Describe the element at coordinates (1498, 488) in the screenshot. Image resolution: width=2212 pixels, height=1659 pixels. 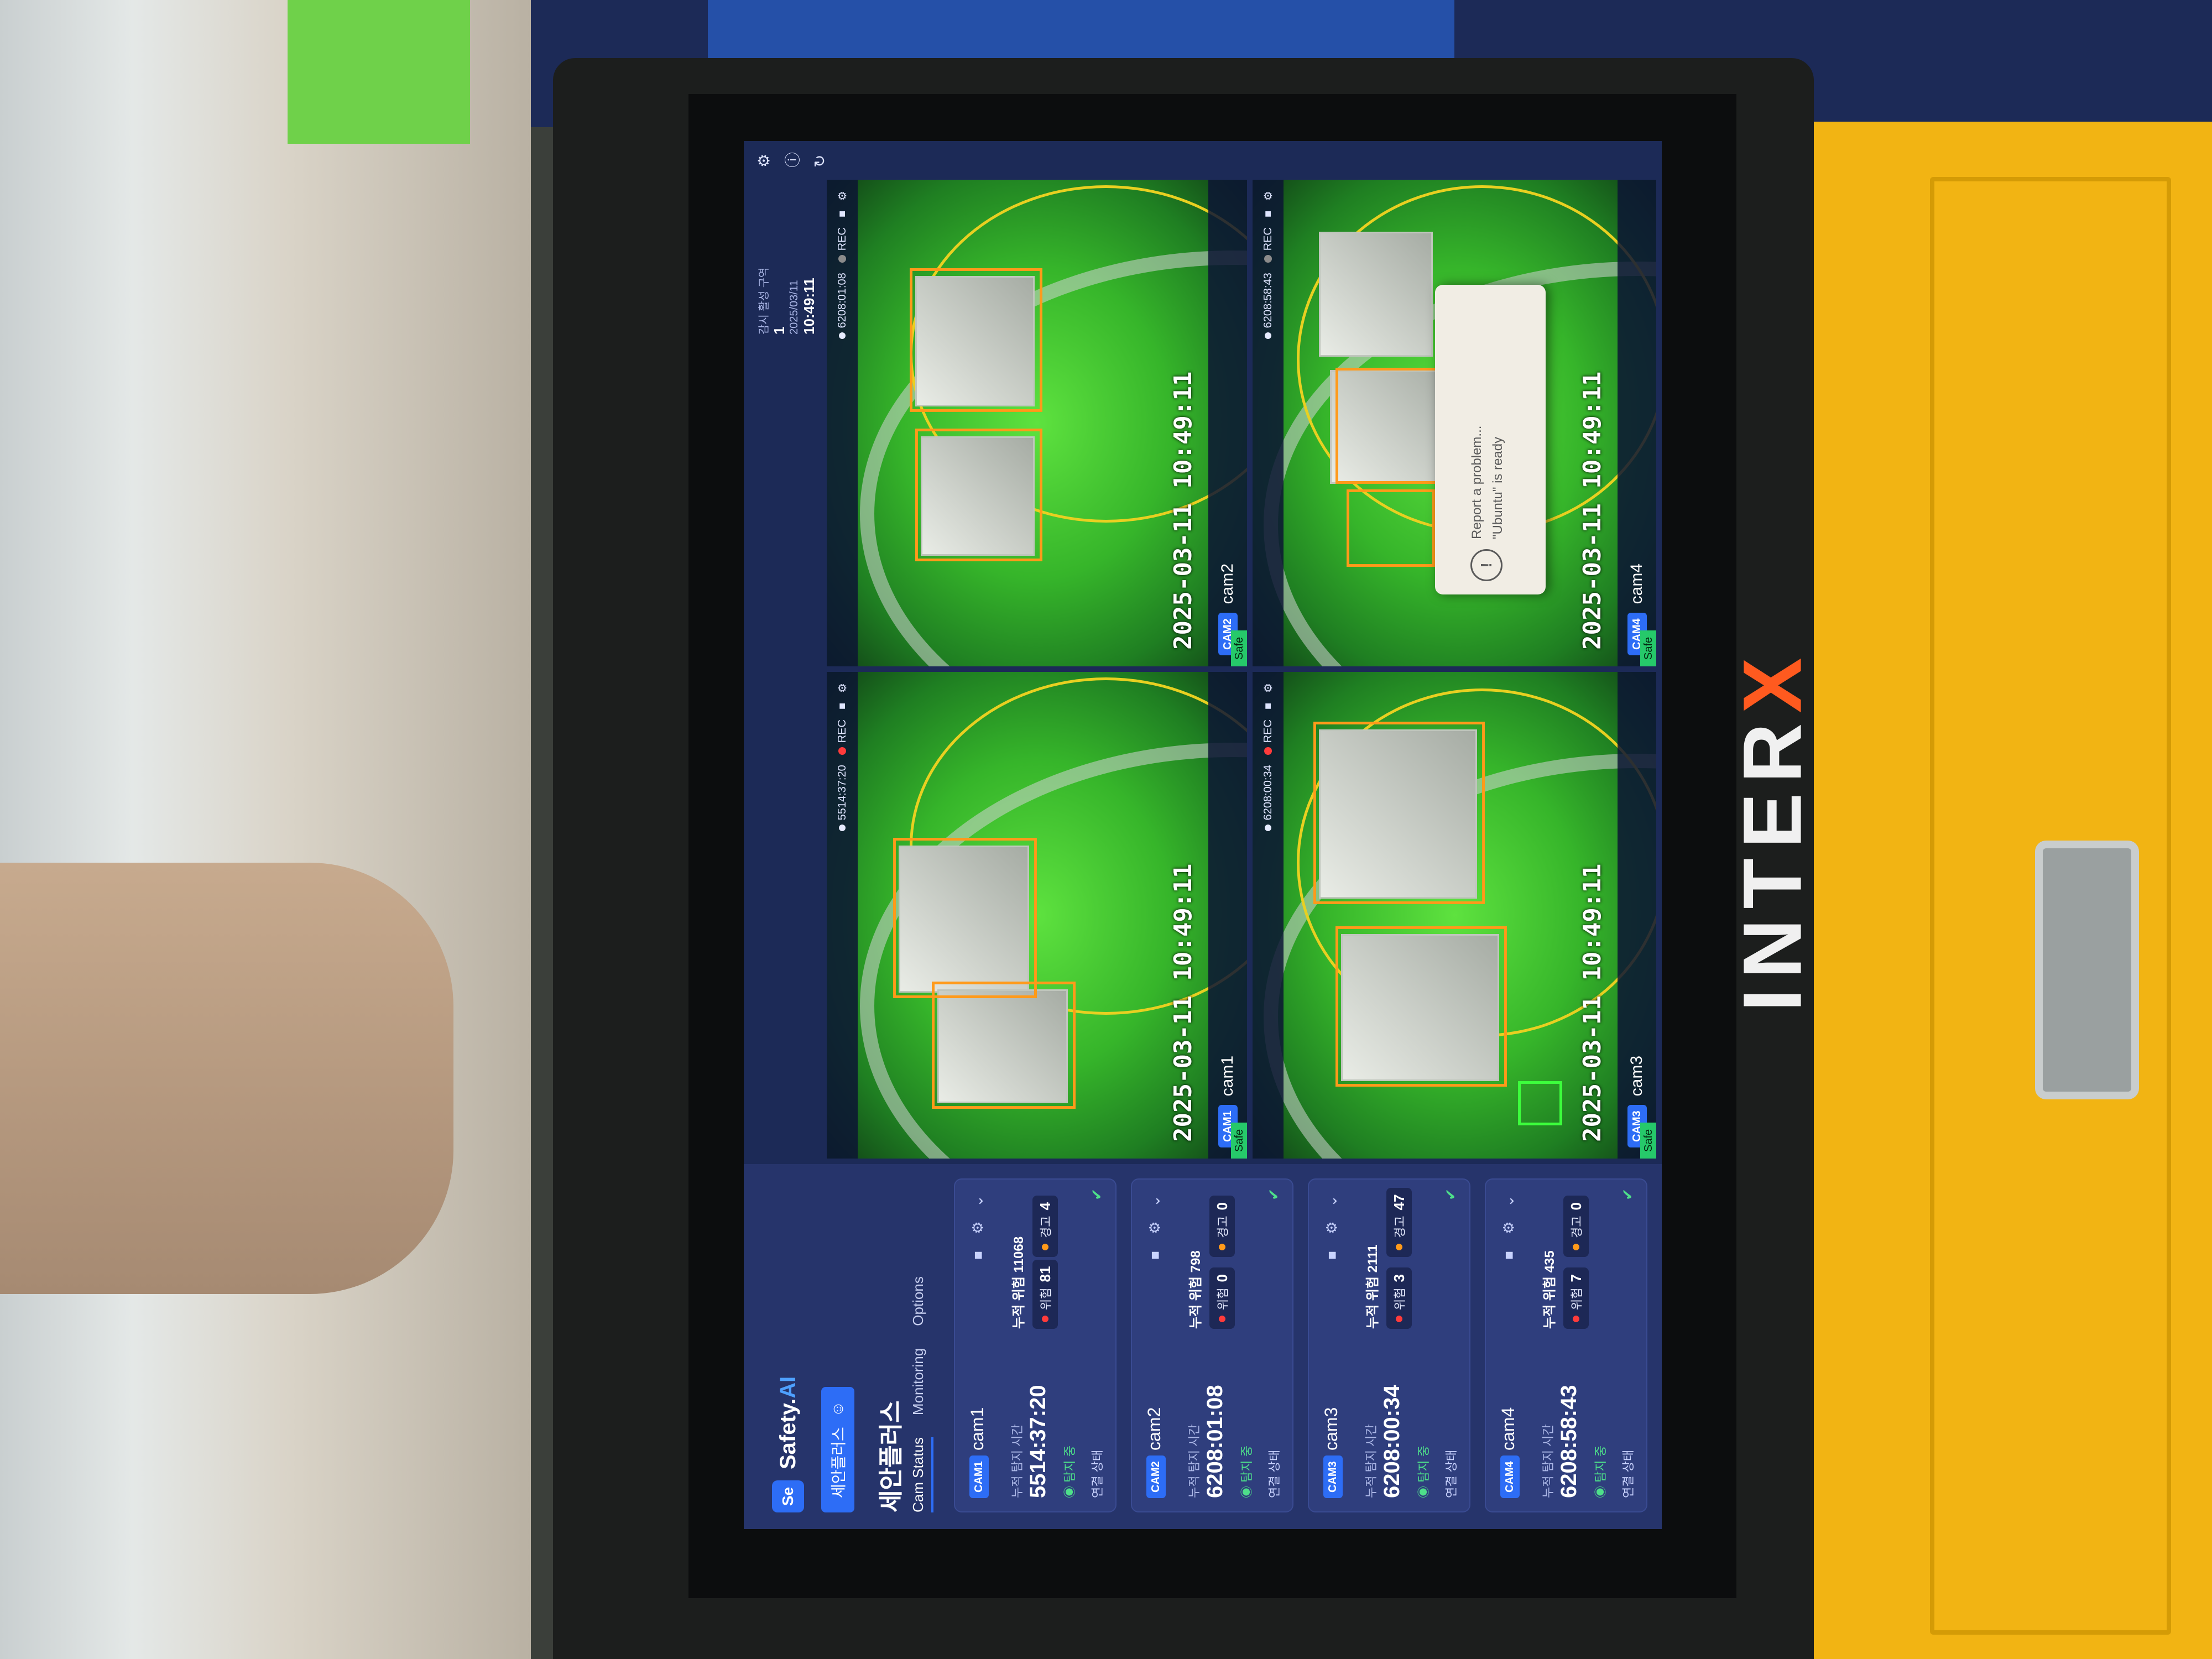
I see `notification-line-2: "Ubuntu" is ready` at that location.